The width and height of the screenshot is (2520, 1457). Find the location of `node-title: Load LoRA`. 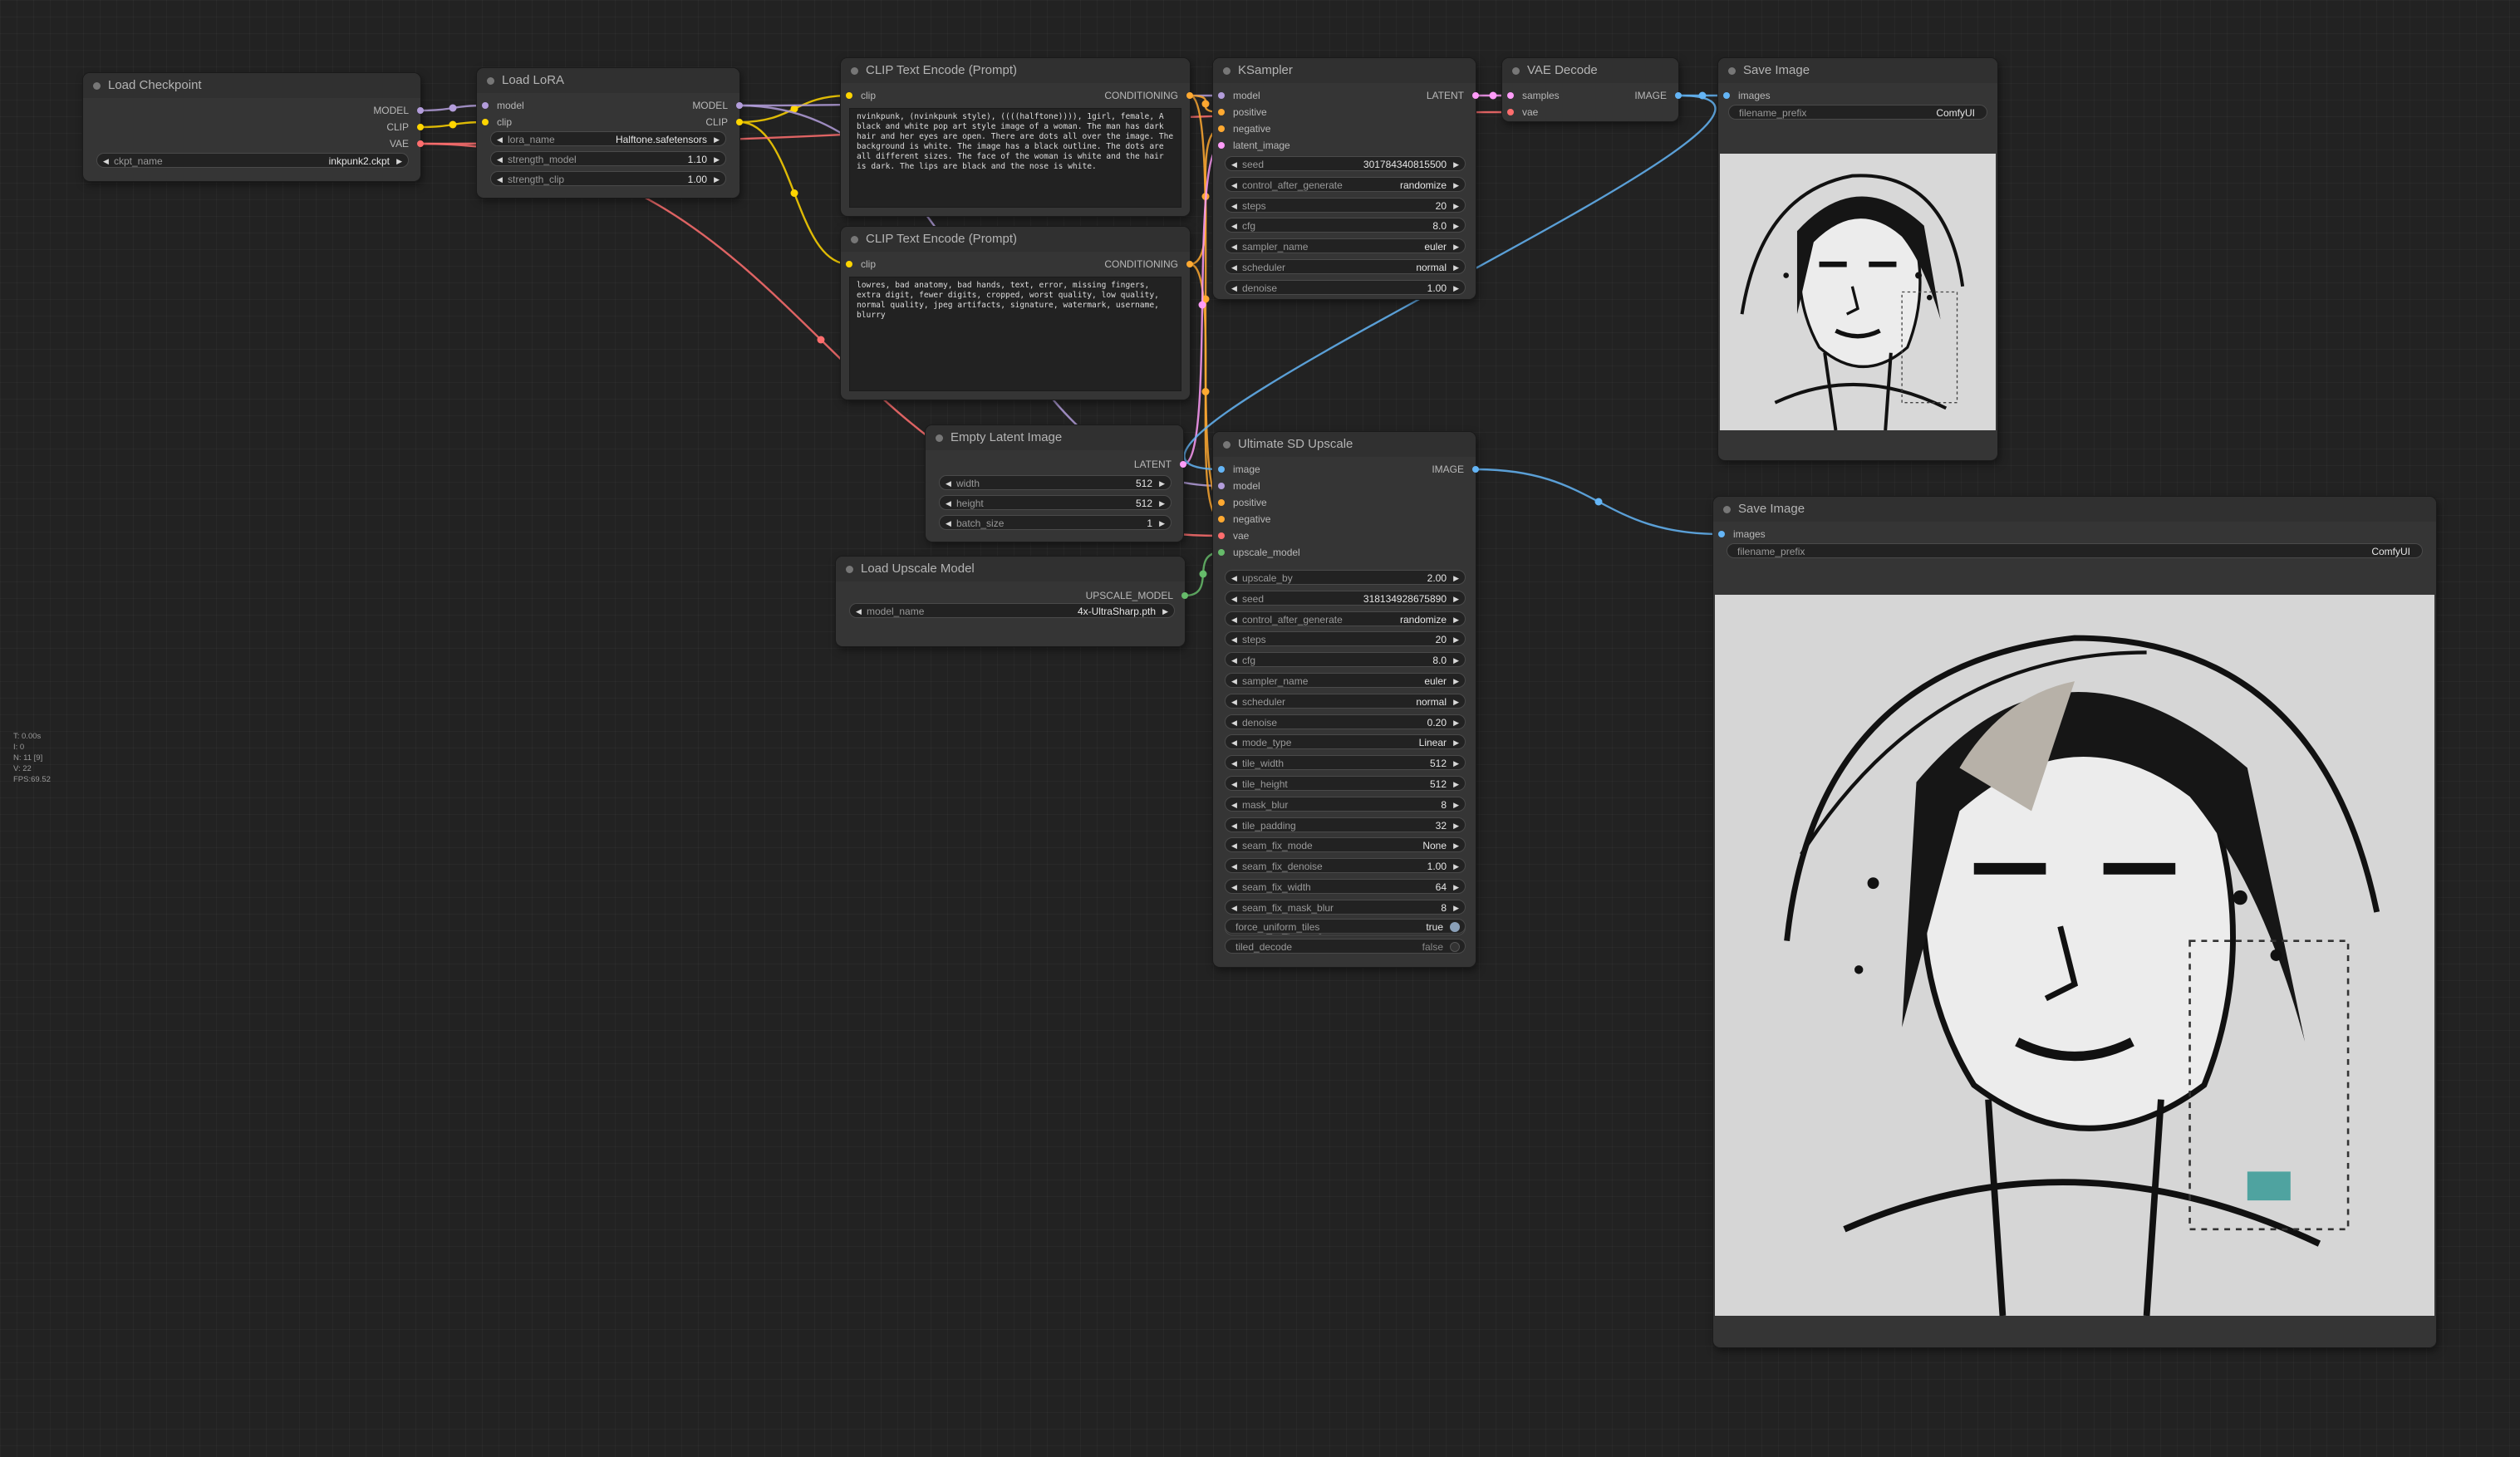

node-title: Load LoRA is located at coordinates (608, 80).